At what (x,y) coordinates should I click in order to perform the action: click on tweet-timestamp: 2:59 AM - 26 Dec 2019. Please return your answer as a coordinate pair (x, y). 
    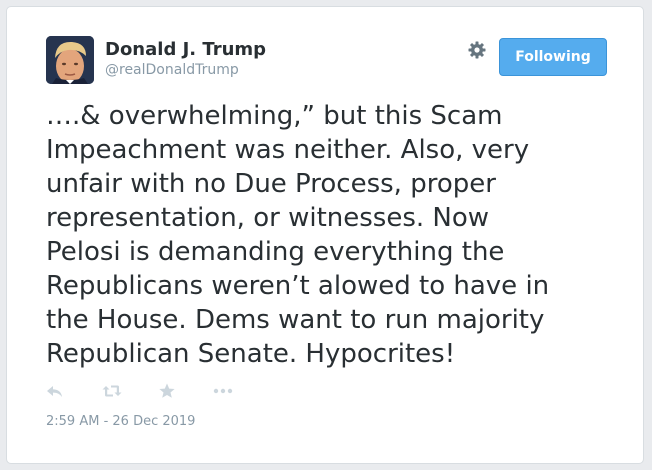
    Looking at the image, I should click on (120, 422).